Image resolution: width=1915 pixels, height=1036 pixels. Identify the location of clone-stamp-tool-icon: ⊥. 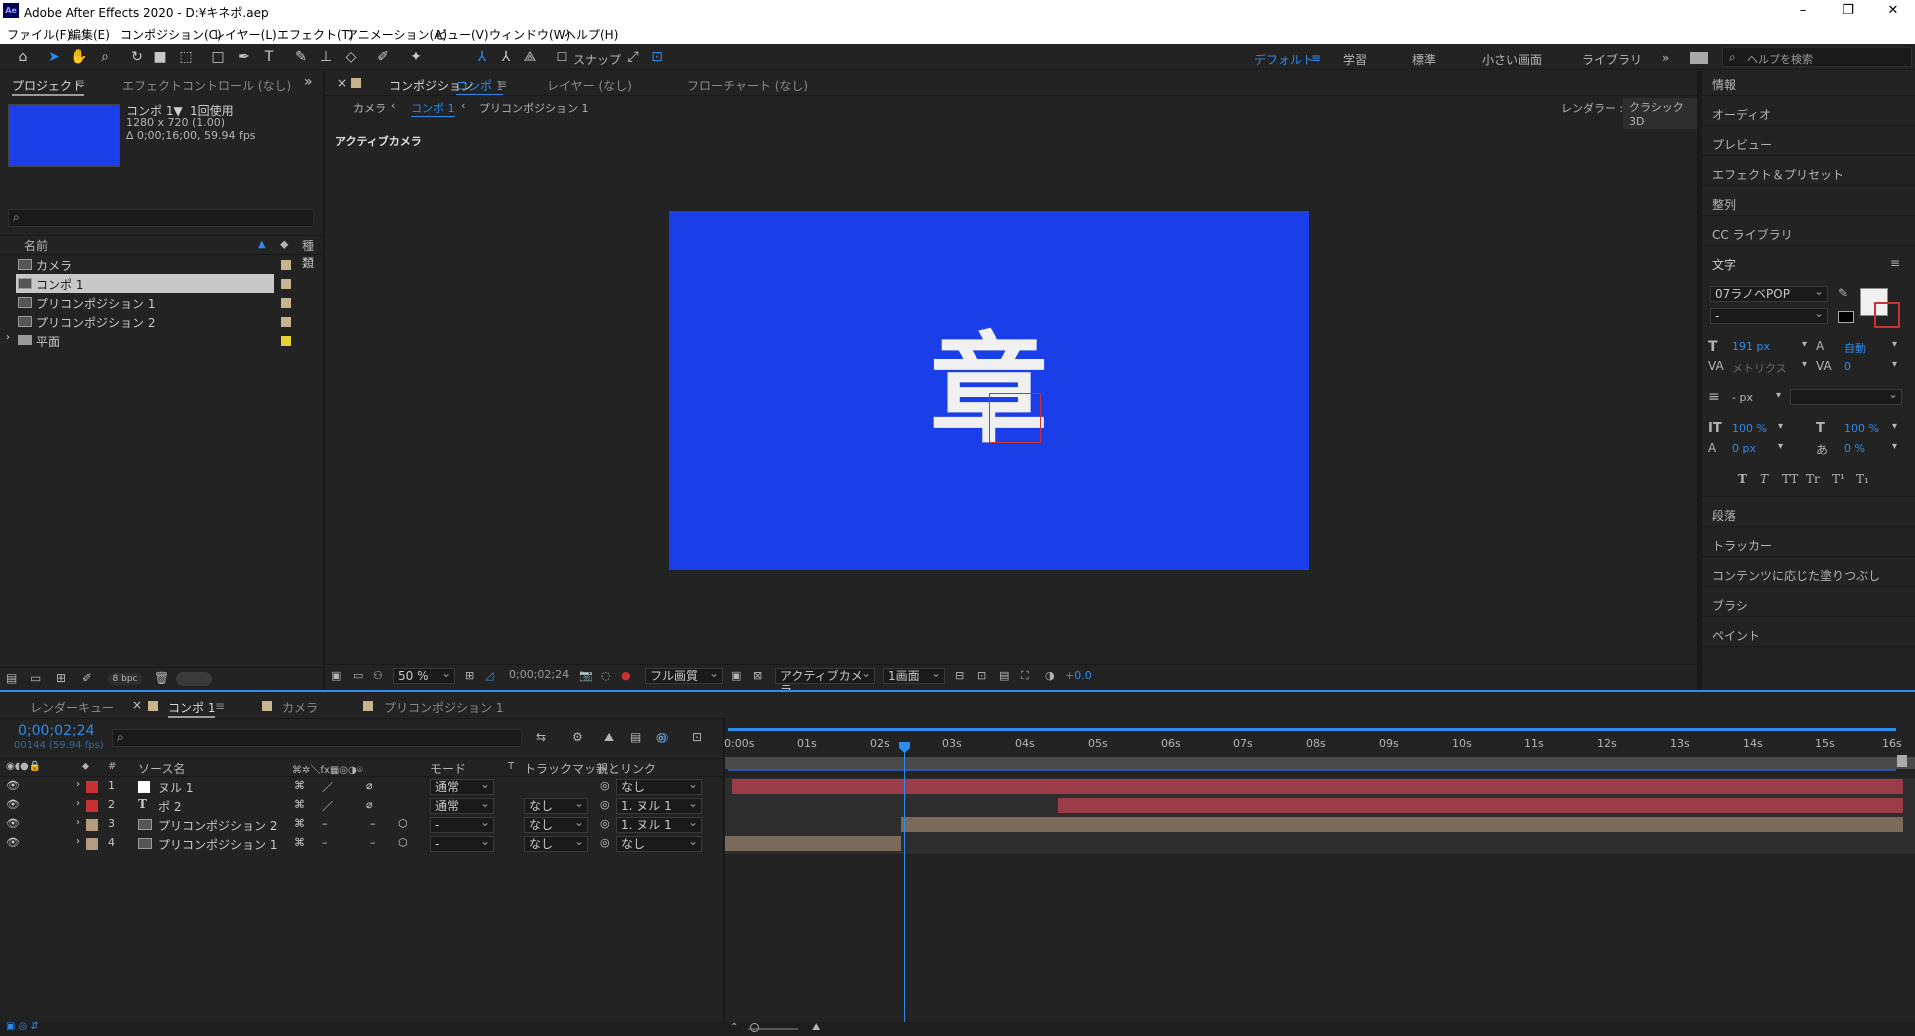
(326, 57).